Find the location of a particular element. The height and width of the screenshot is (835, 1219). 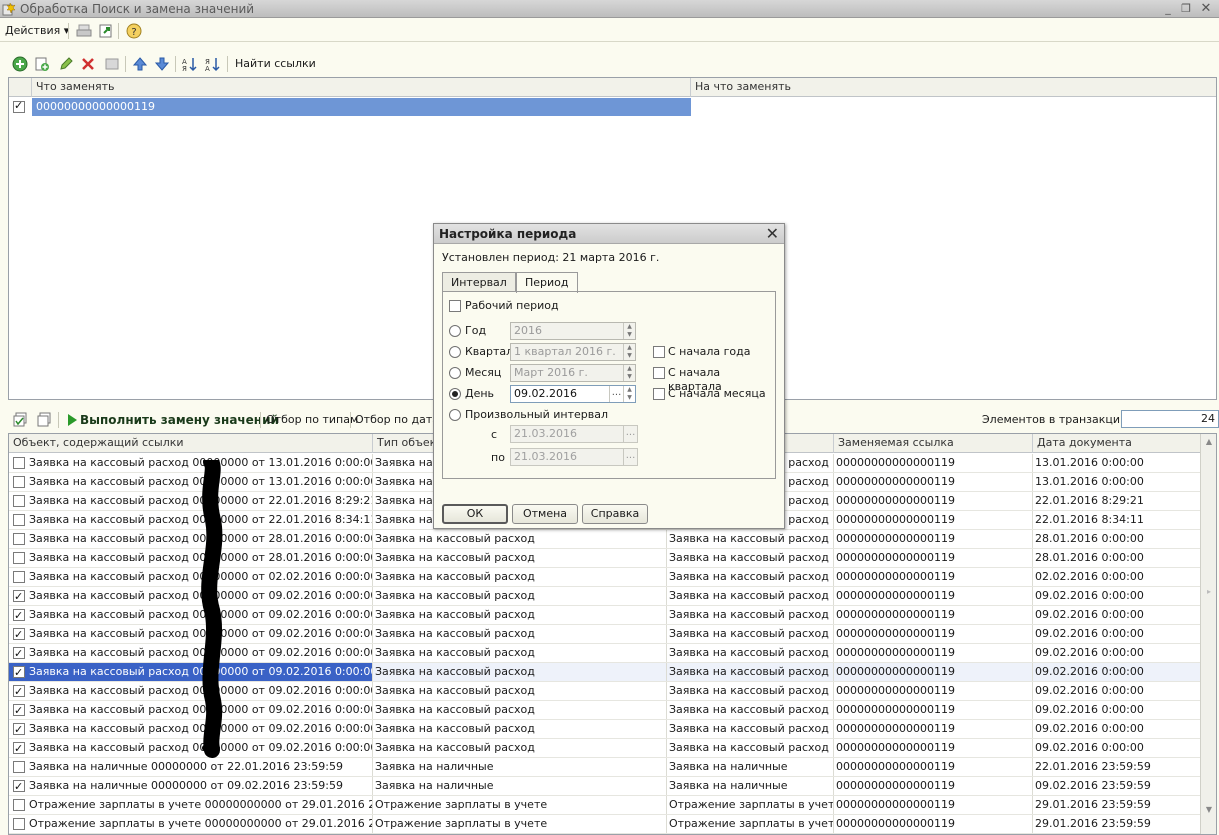

help-button: Справка is located at coordinates (615, 514).